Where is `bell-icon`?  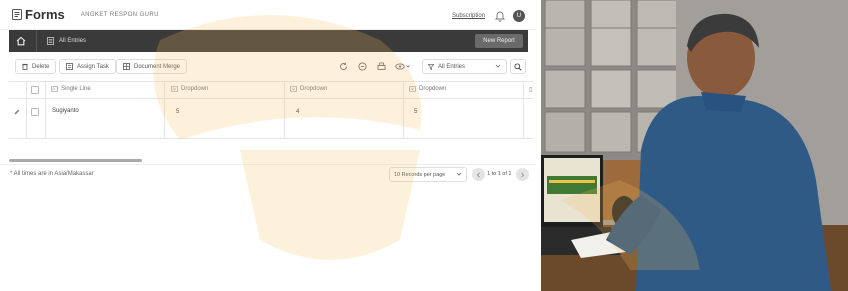 bell-icon is located at coordinates (500, 18).